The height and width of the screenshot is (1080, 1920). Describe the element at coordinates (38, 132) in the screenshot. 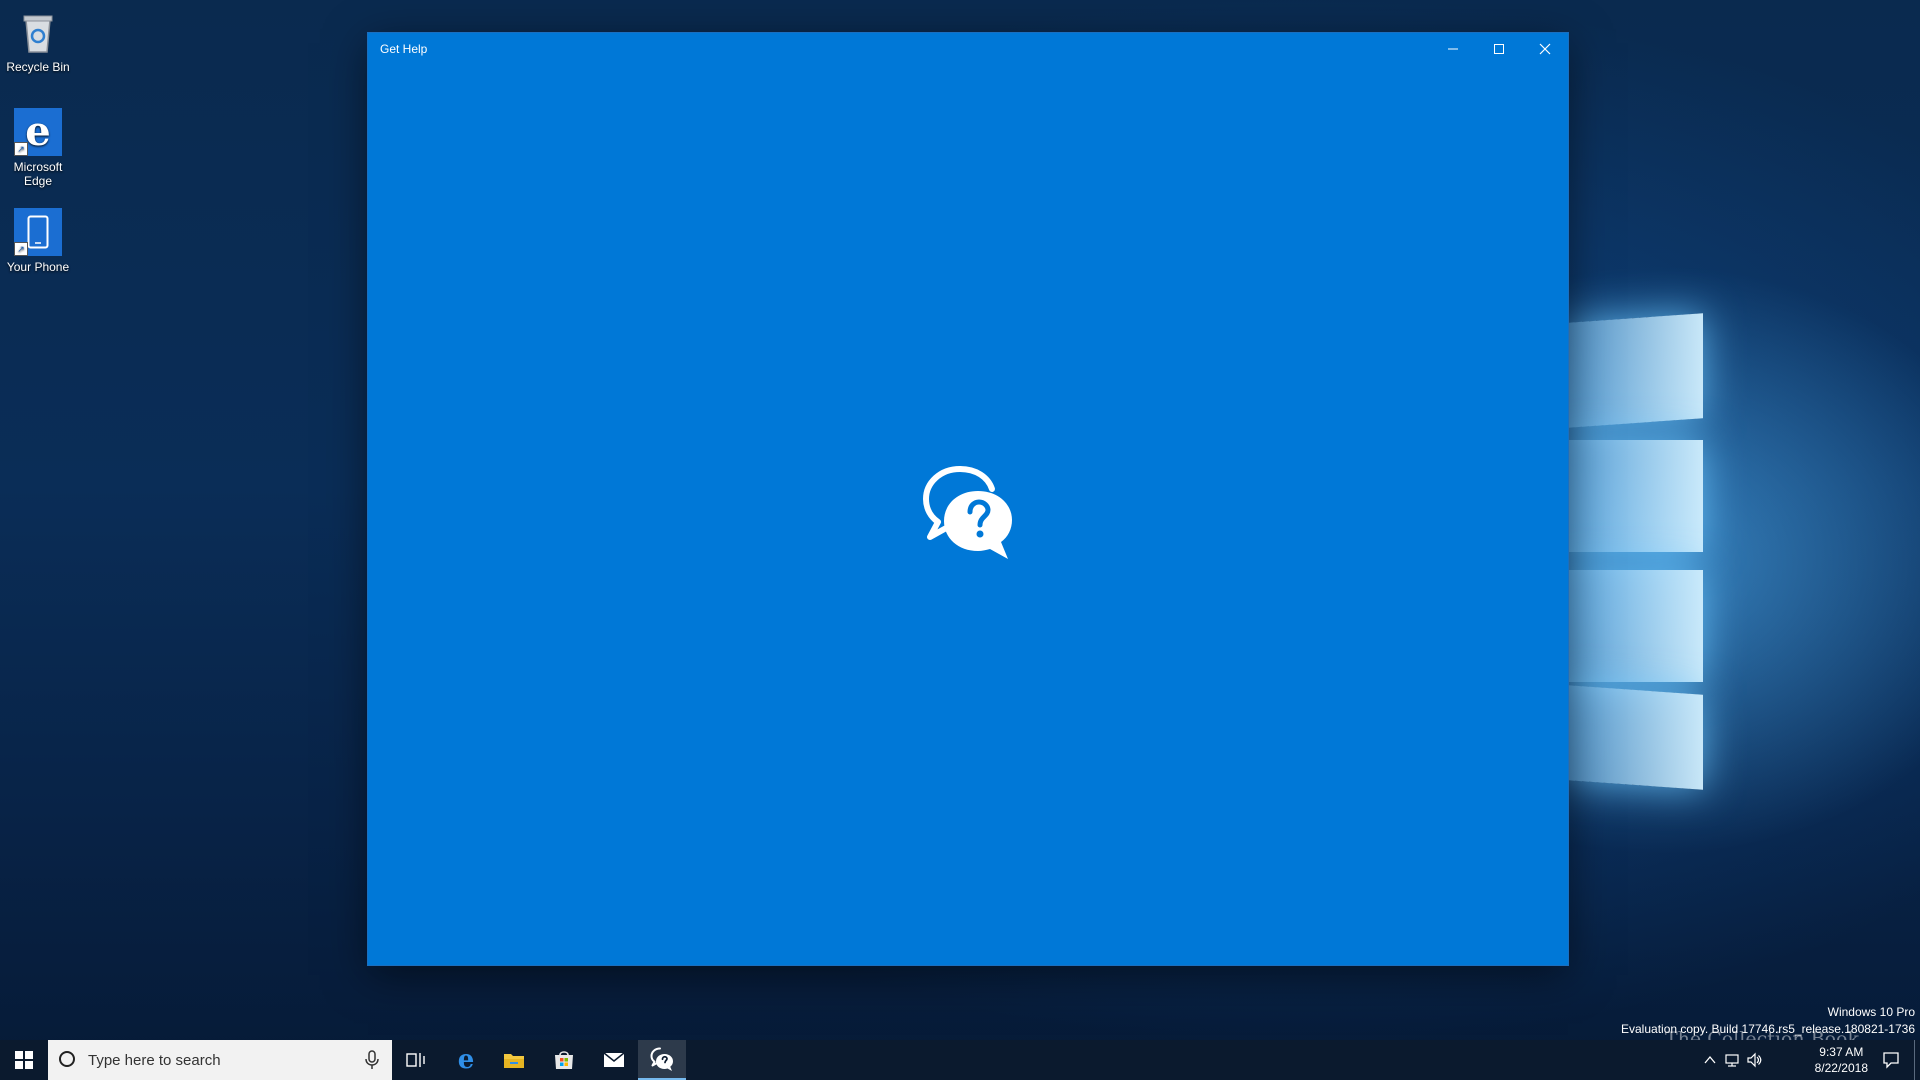

I see `edge-icon: e ↗` at that location.